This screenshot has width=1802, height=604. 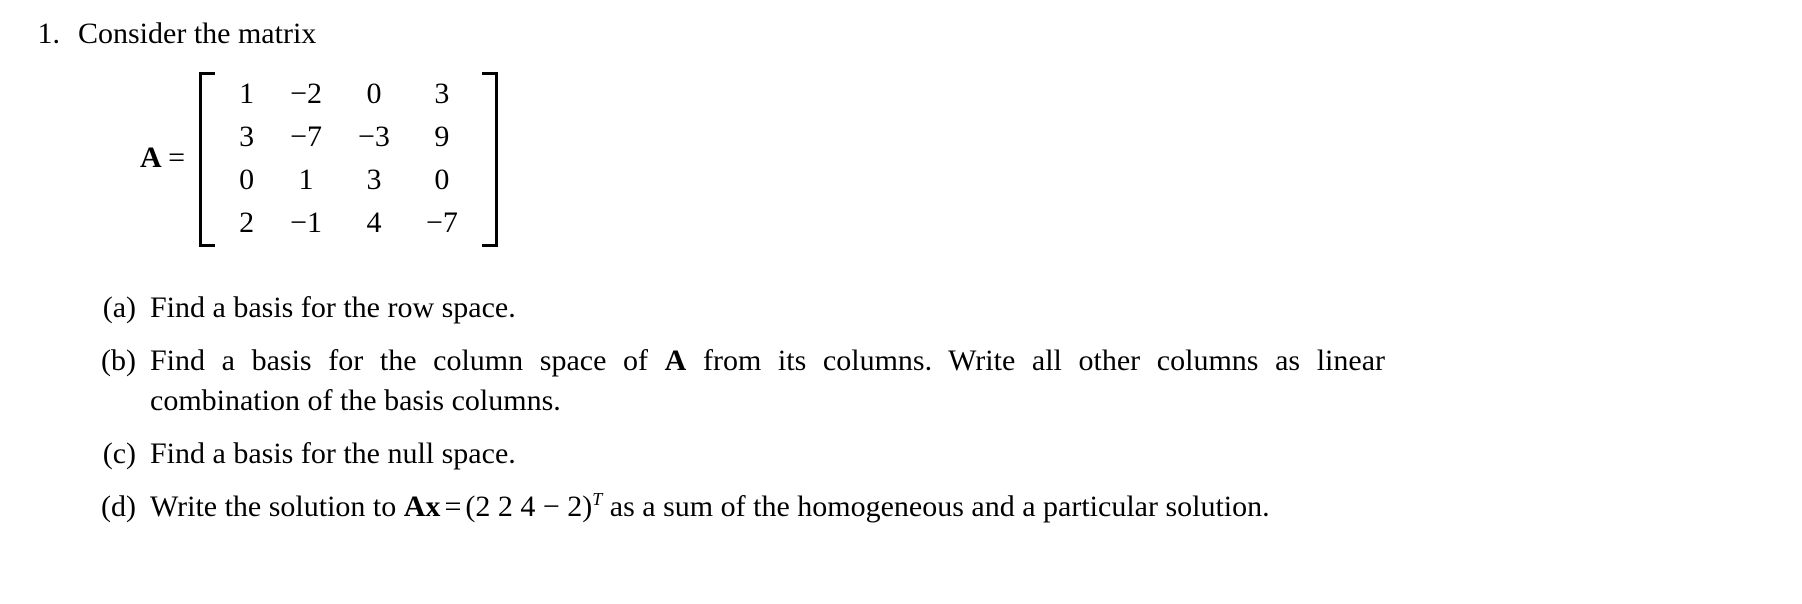 I want to click on matrix-row: 0 1 3 0, so click(x=348, y=179).